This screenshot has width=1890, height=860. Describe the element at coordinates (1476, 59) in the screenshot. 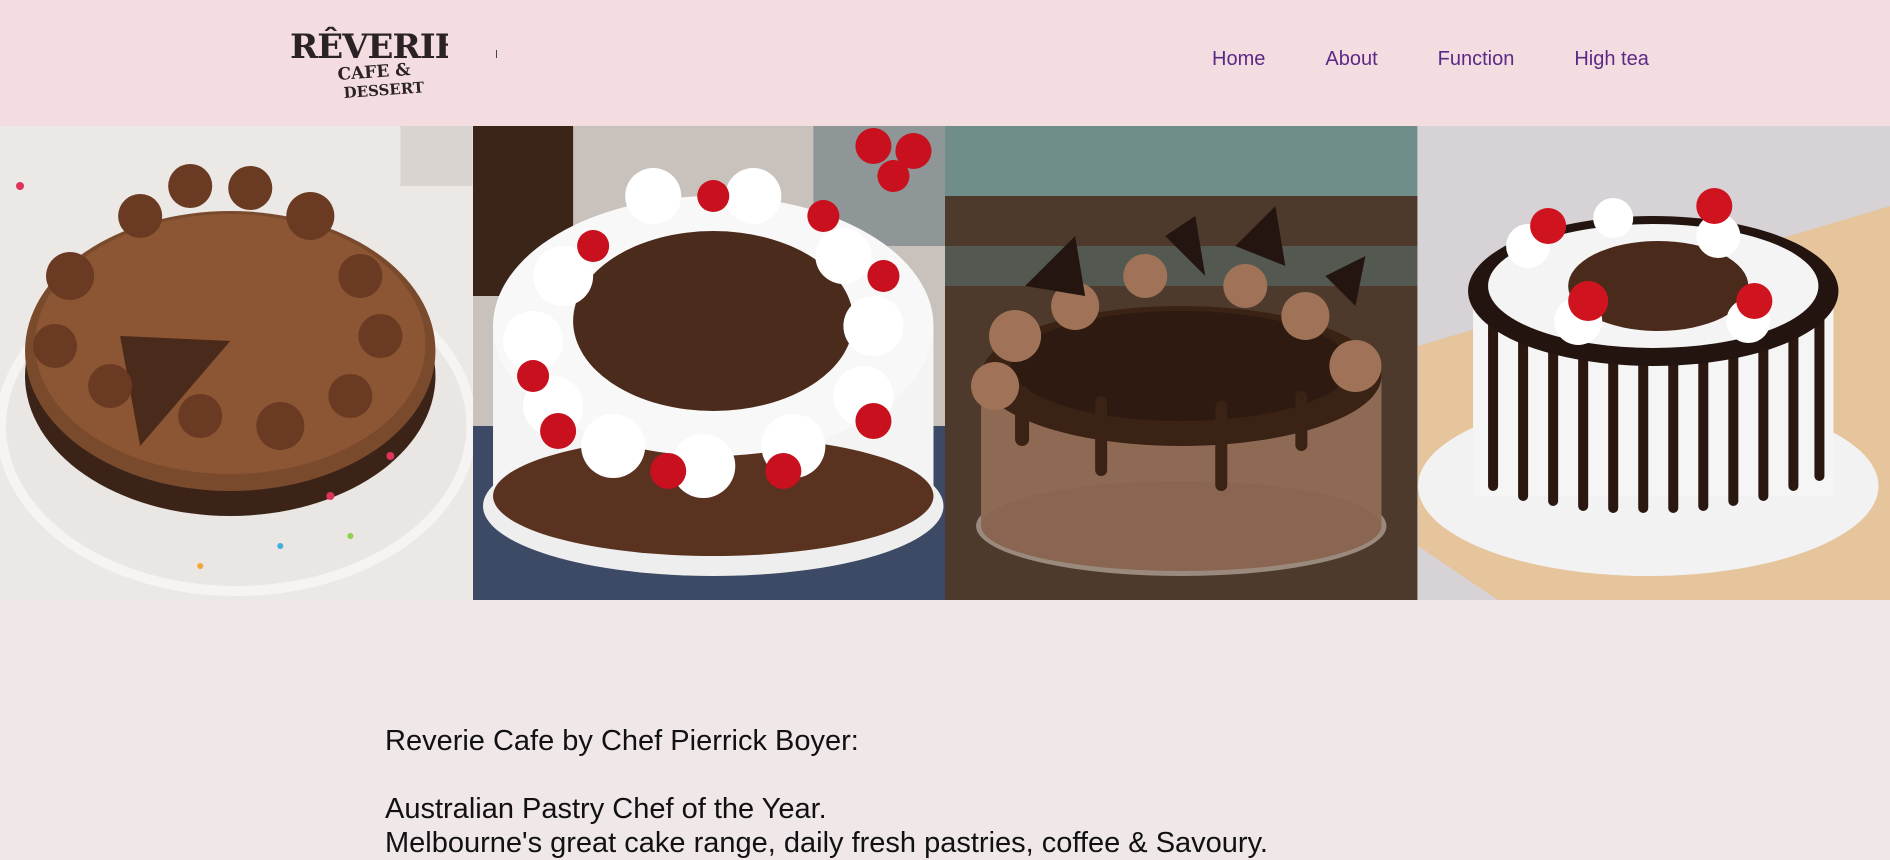

I see `nav-function-link: Function` at that location.